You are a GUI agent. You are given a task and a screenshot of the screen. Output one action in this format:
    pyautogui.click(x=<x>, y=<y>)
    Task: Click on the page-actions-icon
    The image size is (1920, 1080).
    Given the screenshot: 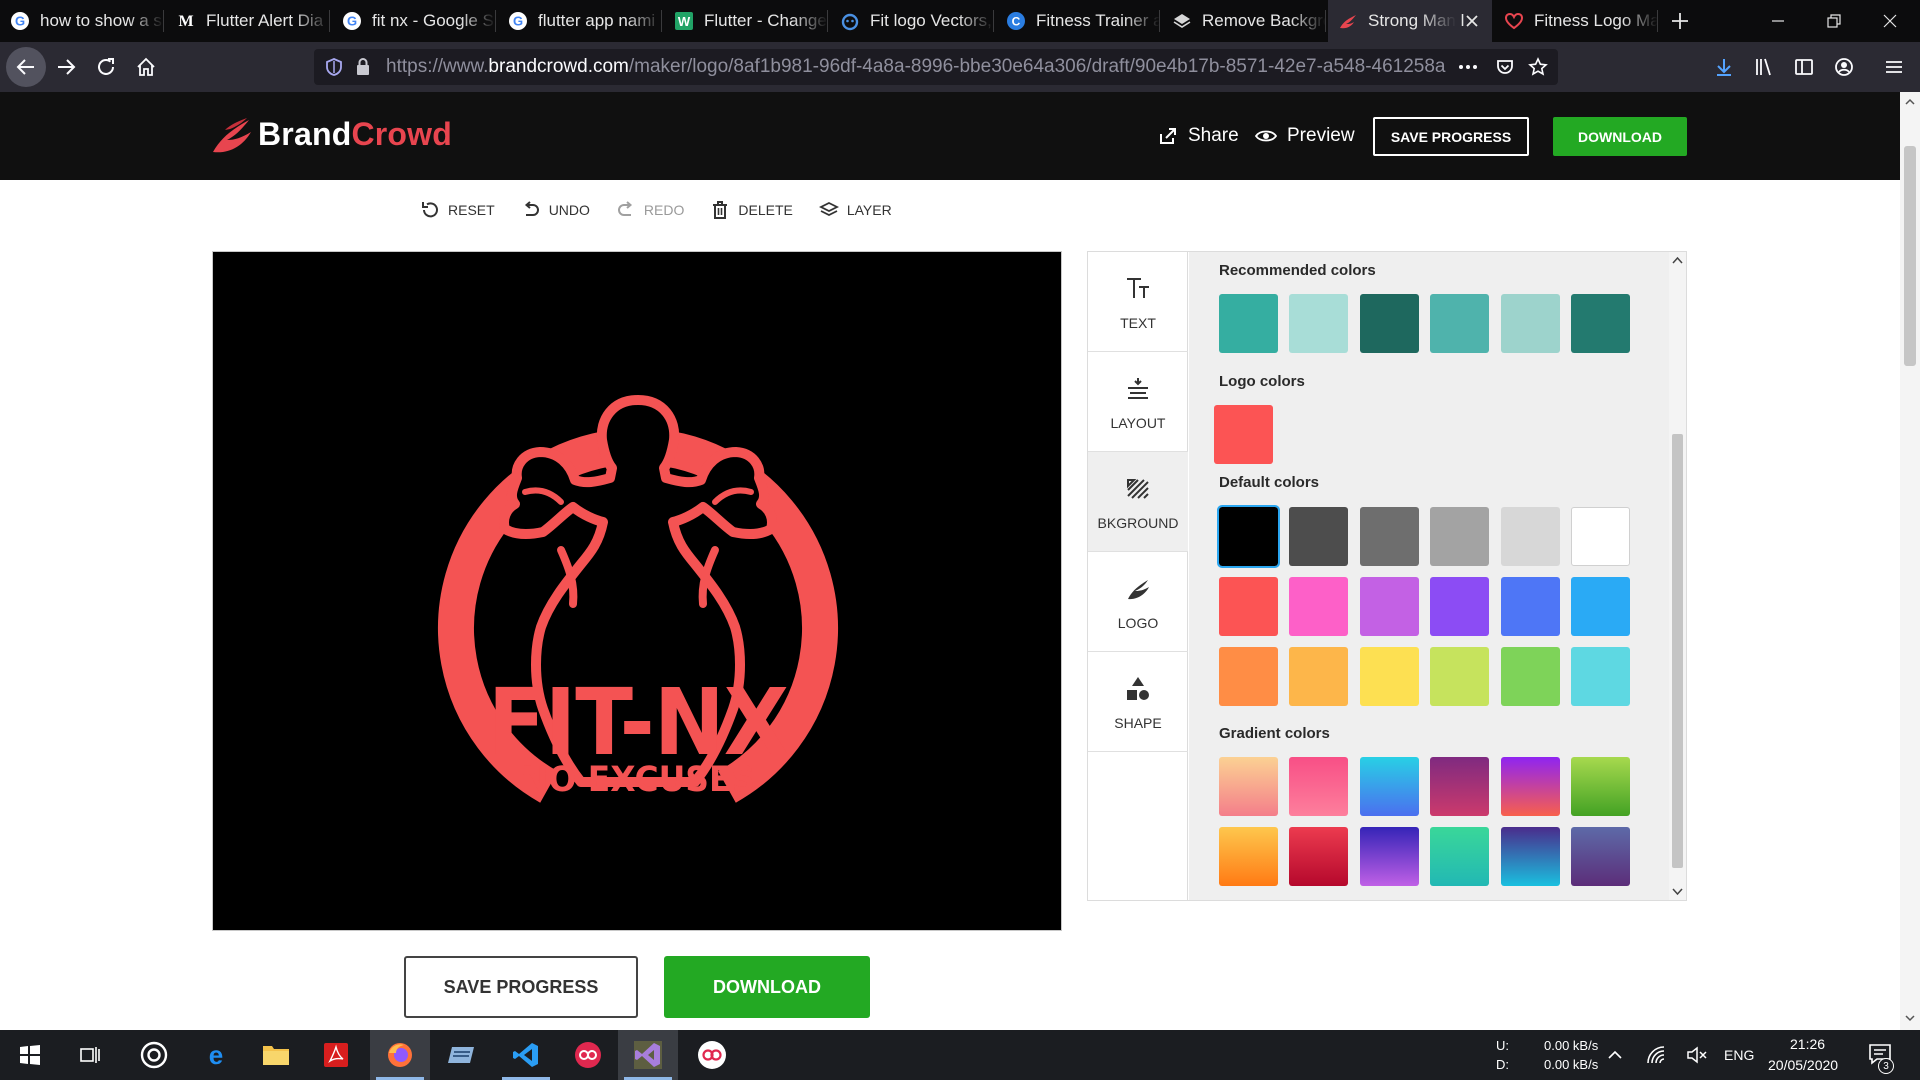 What is the action you would take?
    pyautogui.click(x=1468, y=67)
    